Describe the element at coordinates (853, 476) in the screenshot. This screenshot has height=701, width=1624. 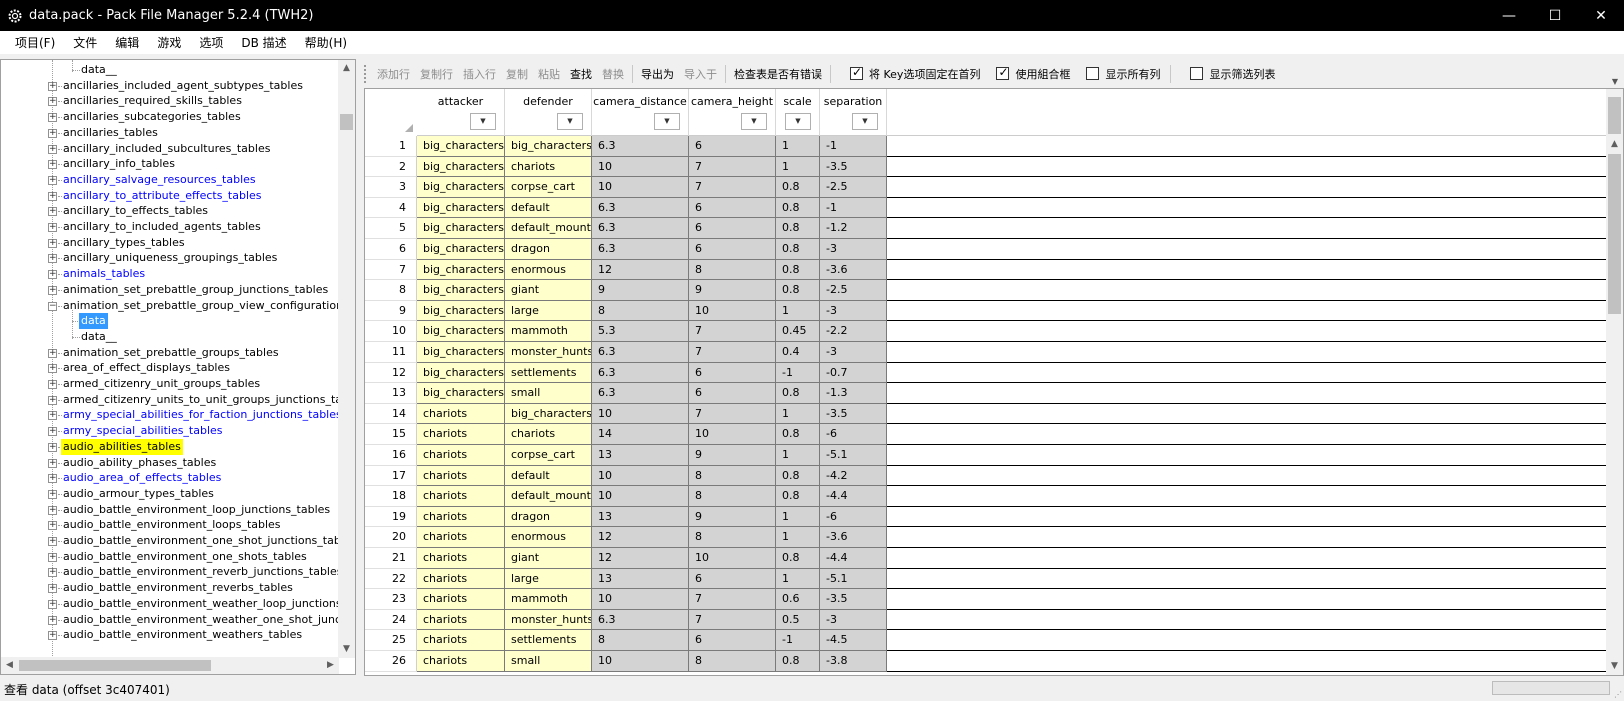
I see `cell-separation: -4.2` at that location.